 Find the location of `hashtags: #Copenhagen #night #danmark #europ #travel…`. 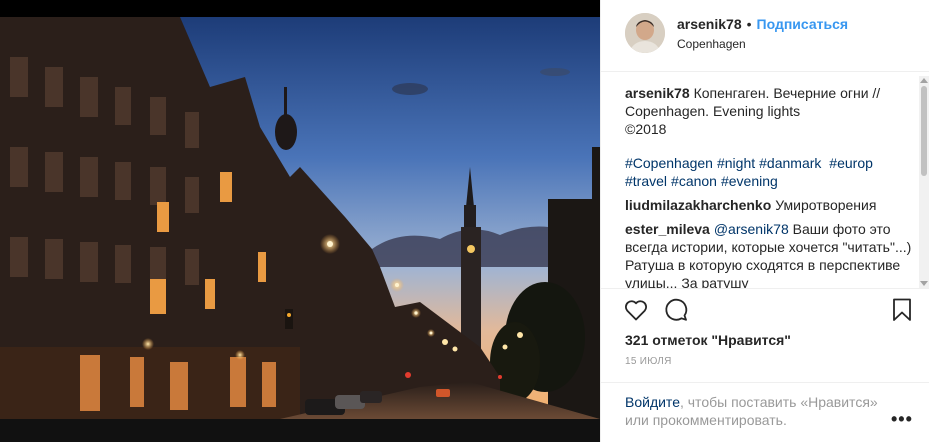

hashtags: #Copenhagen #night #danmark #europ #travel… is located at coordinates (771, 172).